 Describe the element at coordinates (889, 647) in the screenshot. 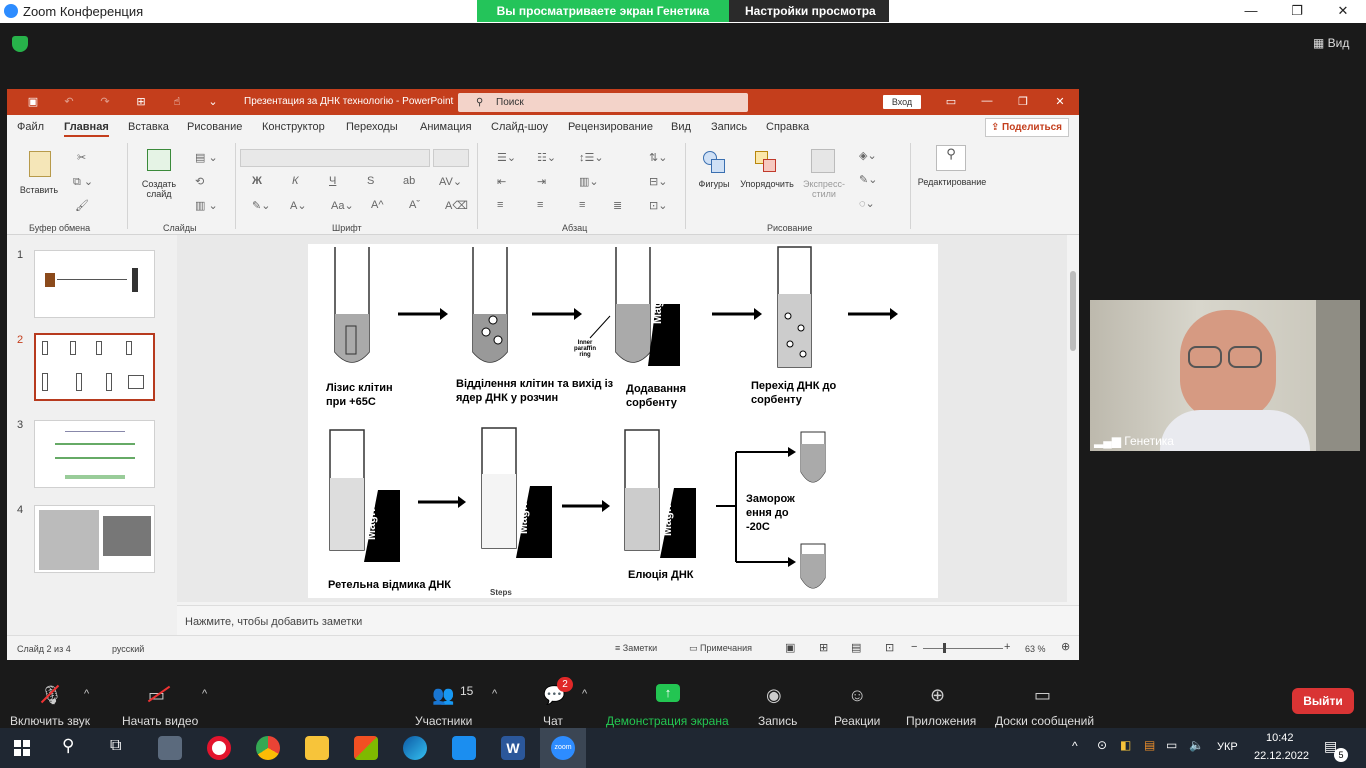

I see `slideshow-view-icon: ⊡` at that location.